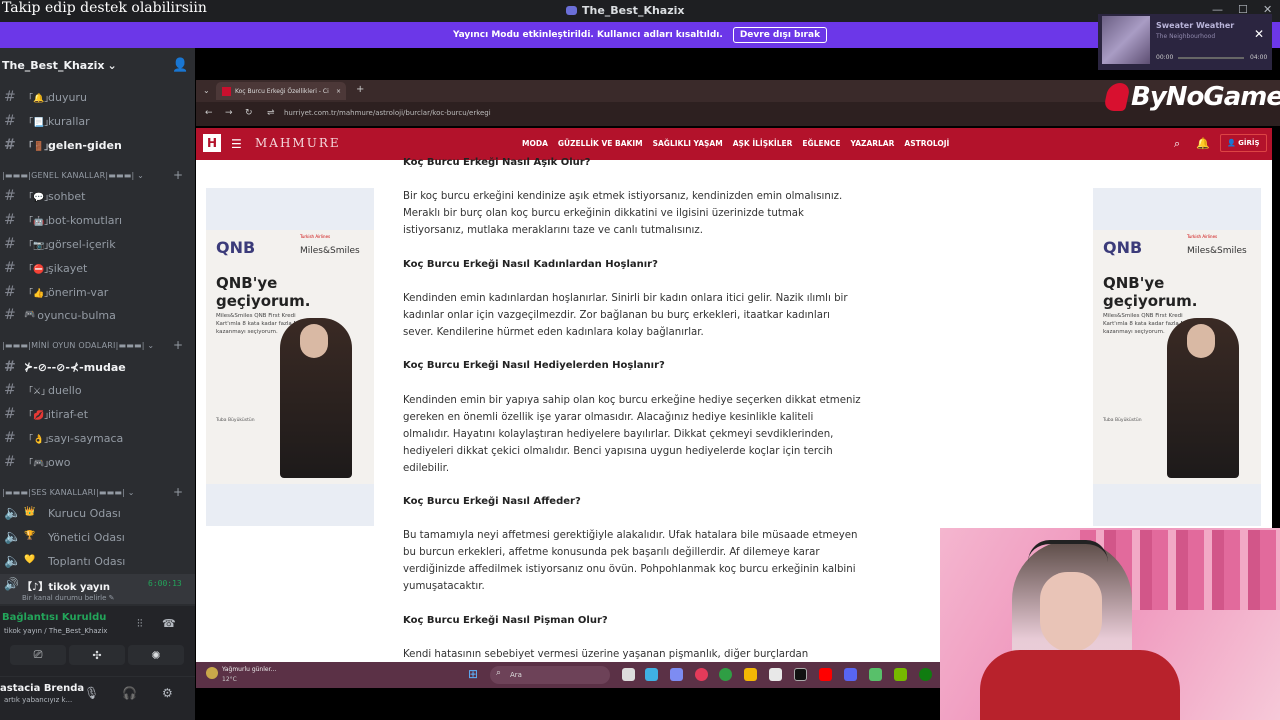 This screenshot has height=720, width=1280. What do you see at coordinates (64, 561) in the screenshot?
I see `voice-channel-toplanti: 🔈 💛 Toplantı Odası` at bounding box center [64, 561].